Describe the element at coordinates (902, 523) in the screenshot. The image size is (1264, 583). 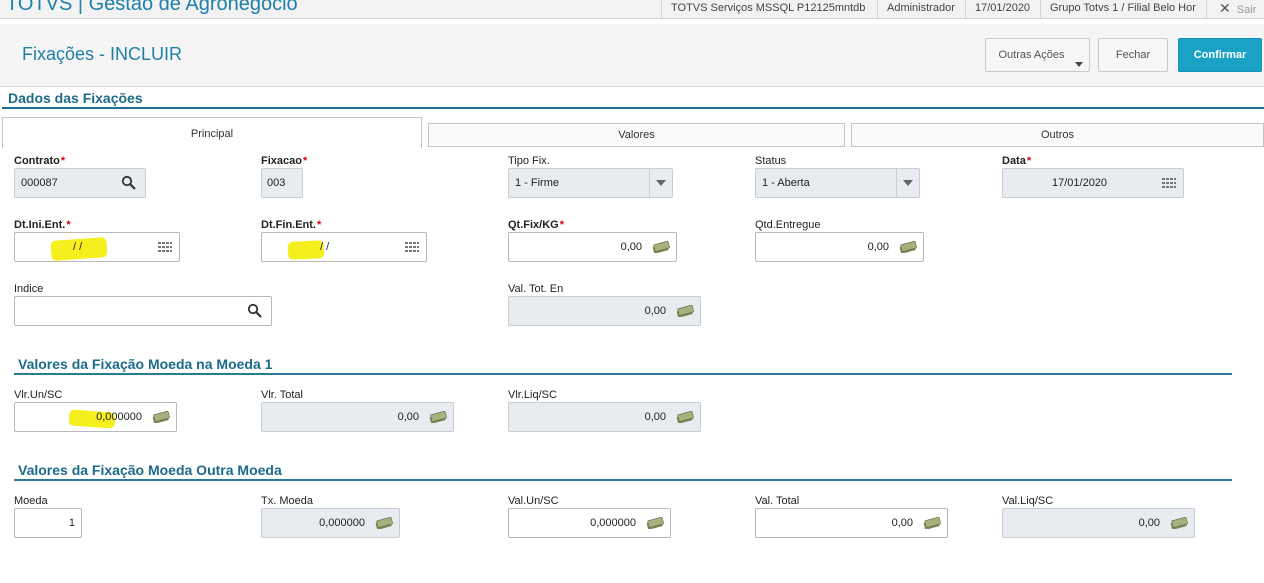
I see `val-total-value: 0,00` at that location.